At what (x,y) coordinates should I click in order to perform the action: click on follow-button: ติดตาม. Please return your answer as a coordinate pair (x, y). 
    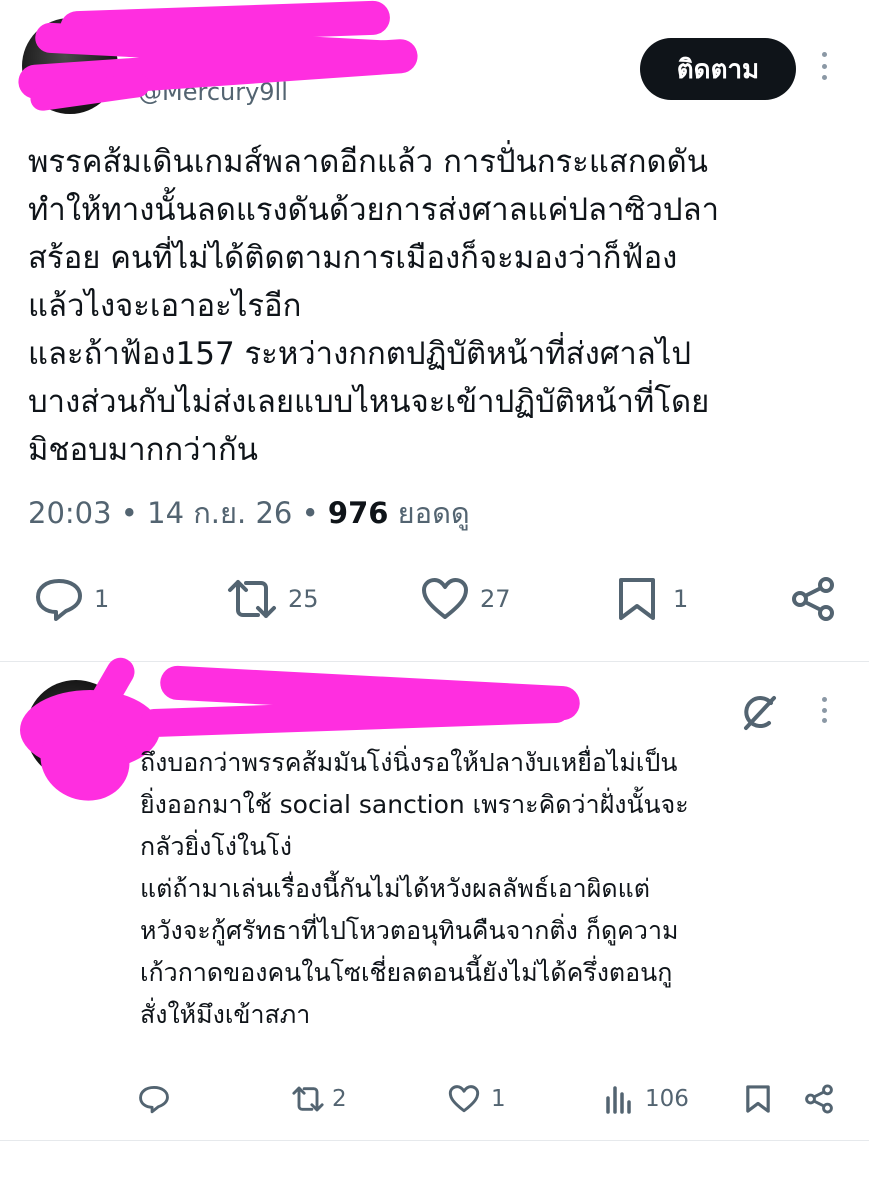
    Looking at the image, I should click on (718, 69).